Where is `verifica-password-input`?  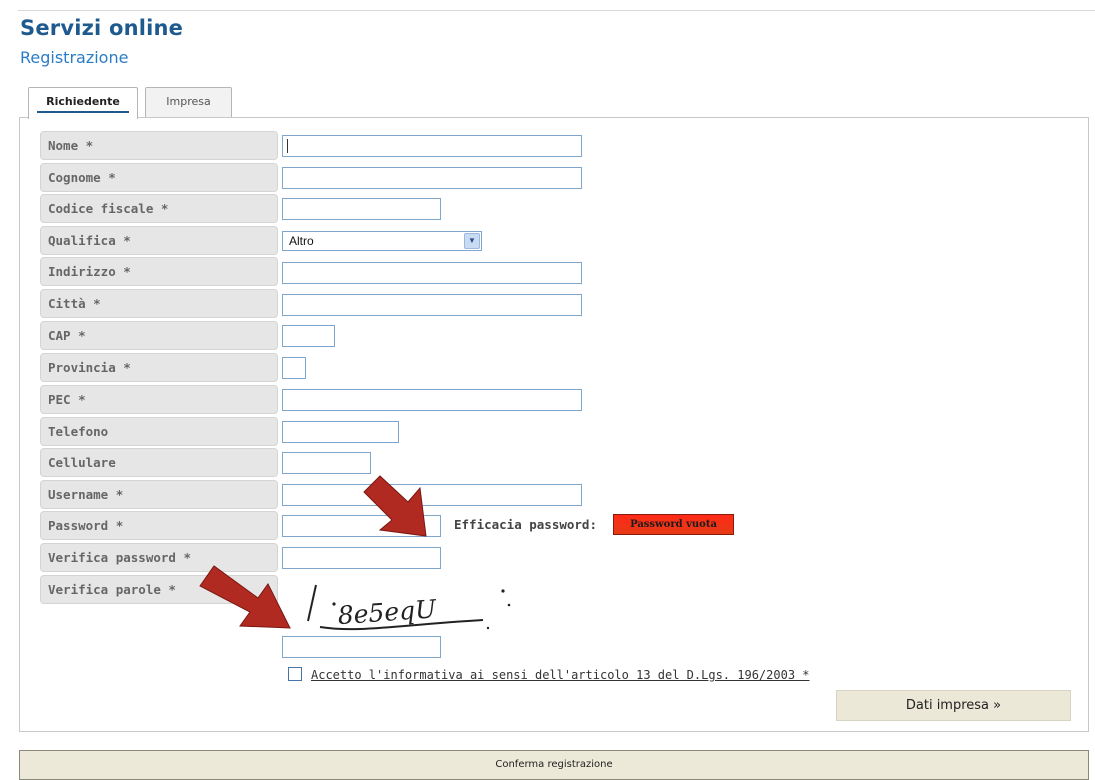 verifica-password-input is located at coordinates (361, 558).